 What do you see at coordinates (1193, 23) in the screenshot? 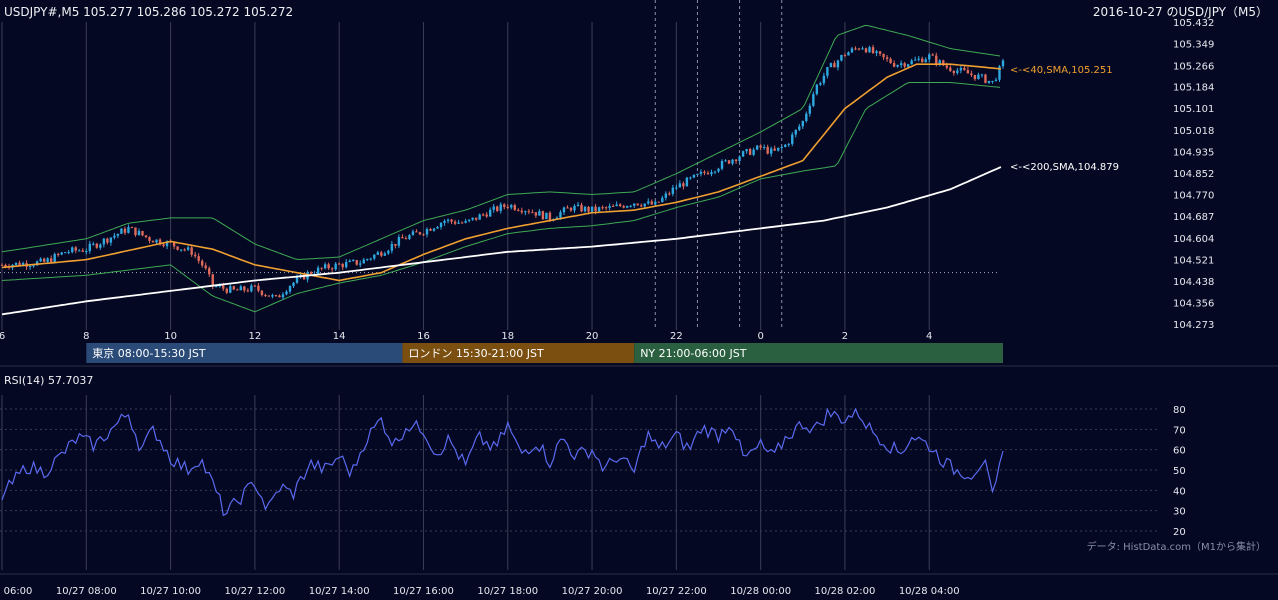
I see `price-tick-label: 105.432` at bounding box center [1193, 23].